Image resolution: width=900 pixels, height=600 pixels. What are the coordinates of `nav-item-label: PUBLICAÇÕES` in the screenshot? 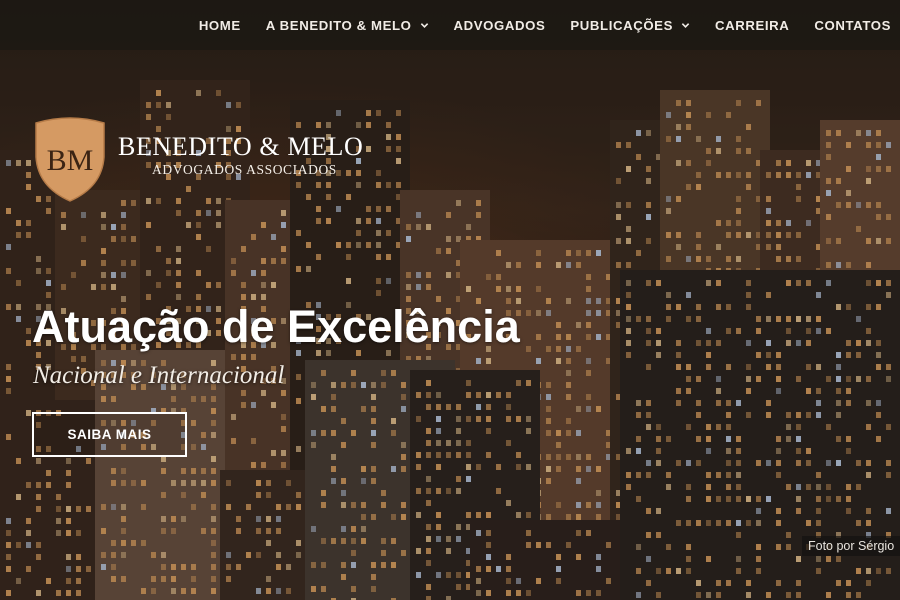 It's located at (621, 25).